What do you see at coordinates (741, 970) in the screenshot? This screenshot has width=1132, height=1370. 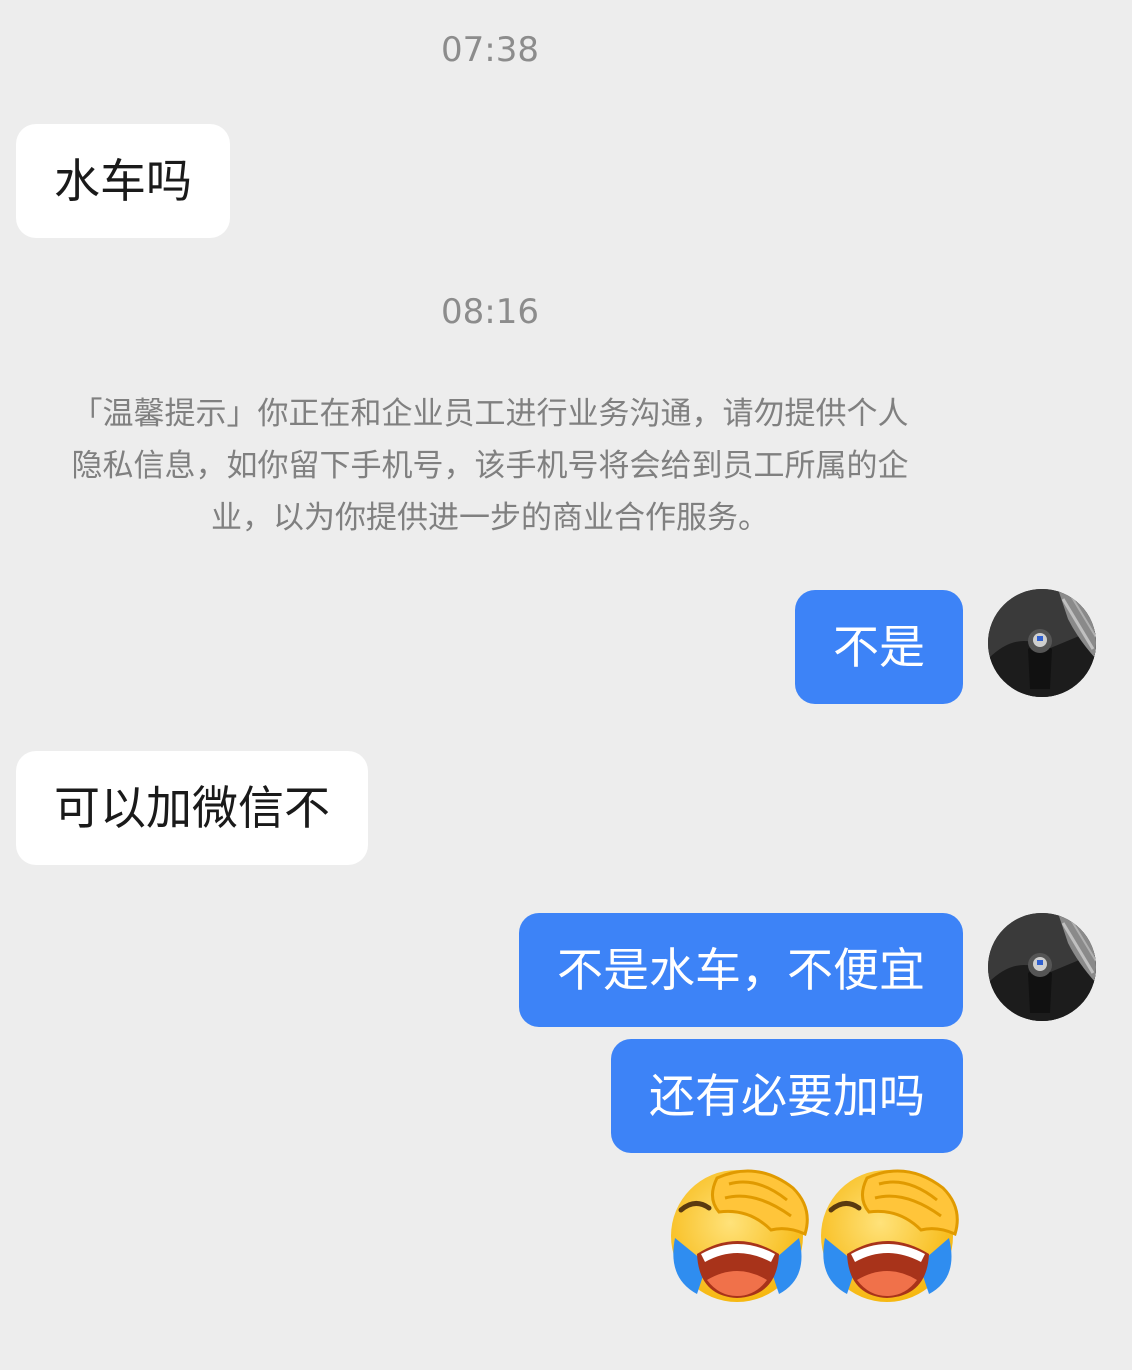 I see `outgoing-message: 不是水车，不便宜` at bounding box center [741, 970].